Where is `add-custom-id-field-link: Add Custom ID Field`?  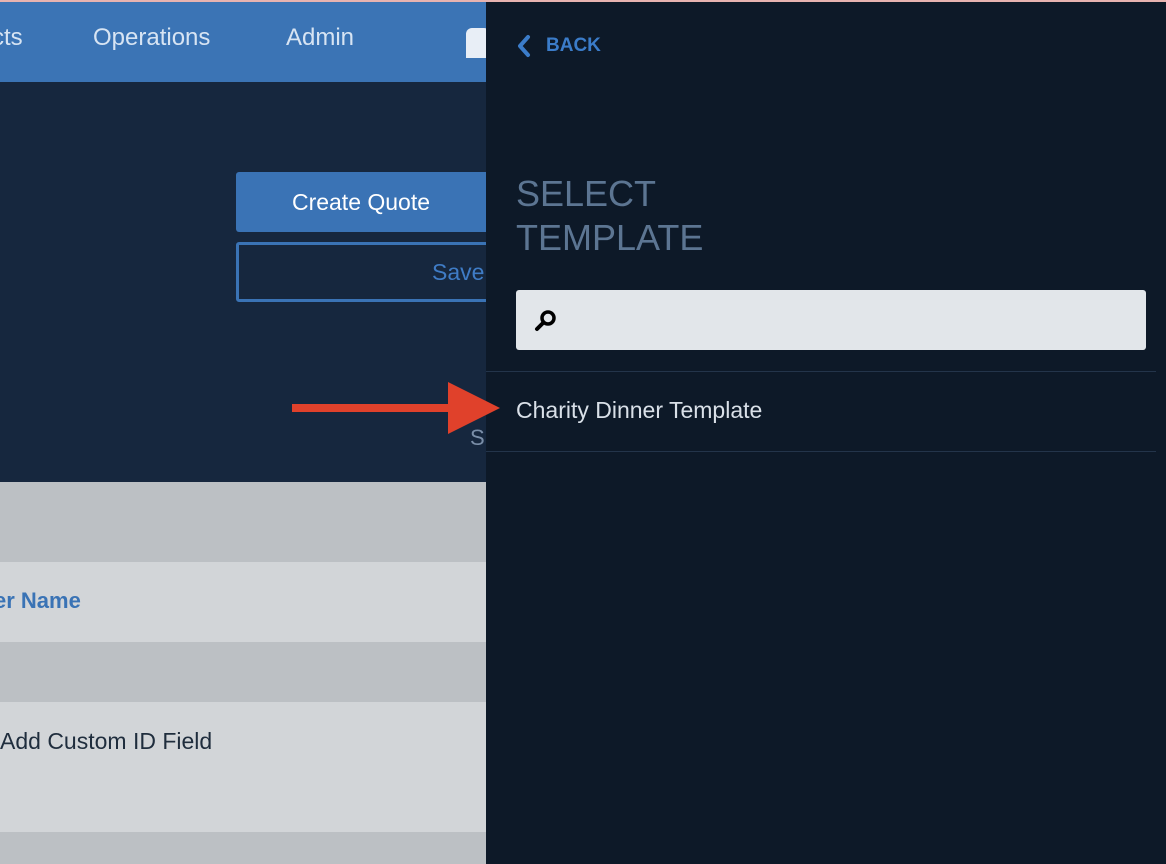
add-custom-id-field-link: Add Custom ID Field is located at coordinates (106, 741).